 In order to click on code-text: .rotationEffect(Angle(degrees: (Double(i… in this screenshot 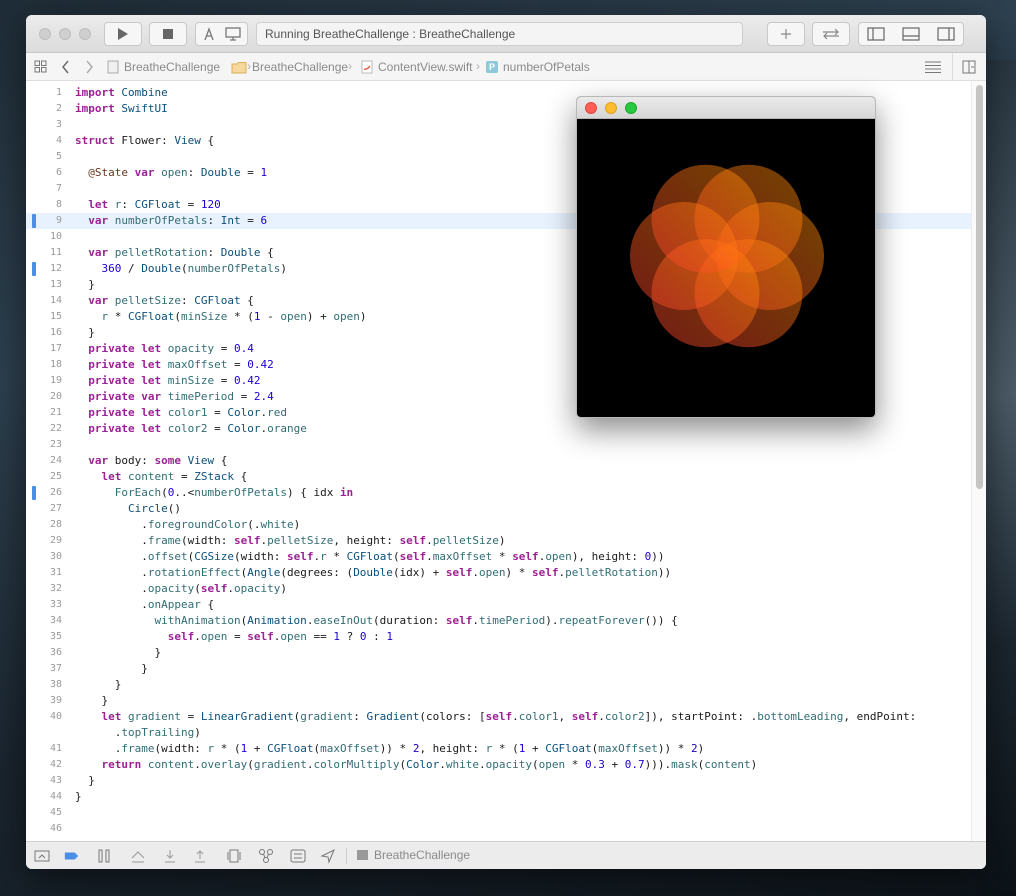, I will do `click(373, 572)`.